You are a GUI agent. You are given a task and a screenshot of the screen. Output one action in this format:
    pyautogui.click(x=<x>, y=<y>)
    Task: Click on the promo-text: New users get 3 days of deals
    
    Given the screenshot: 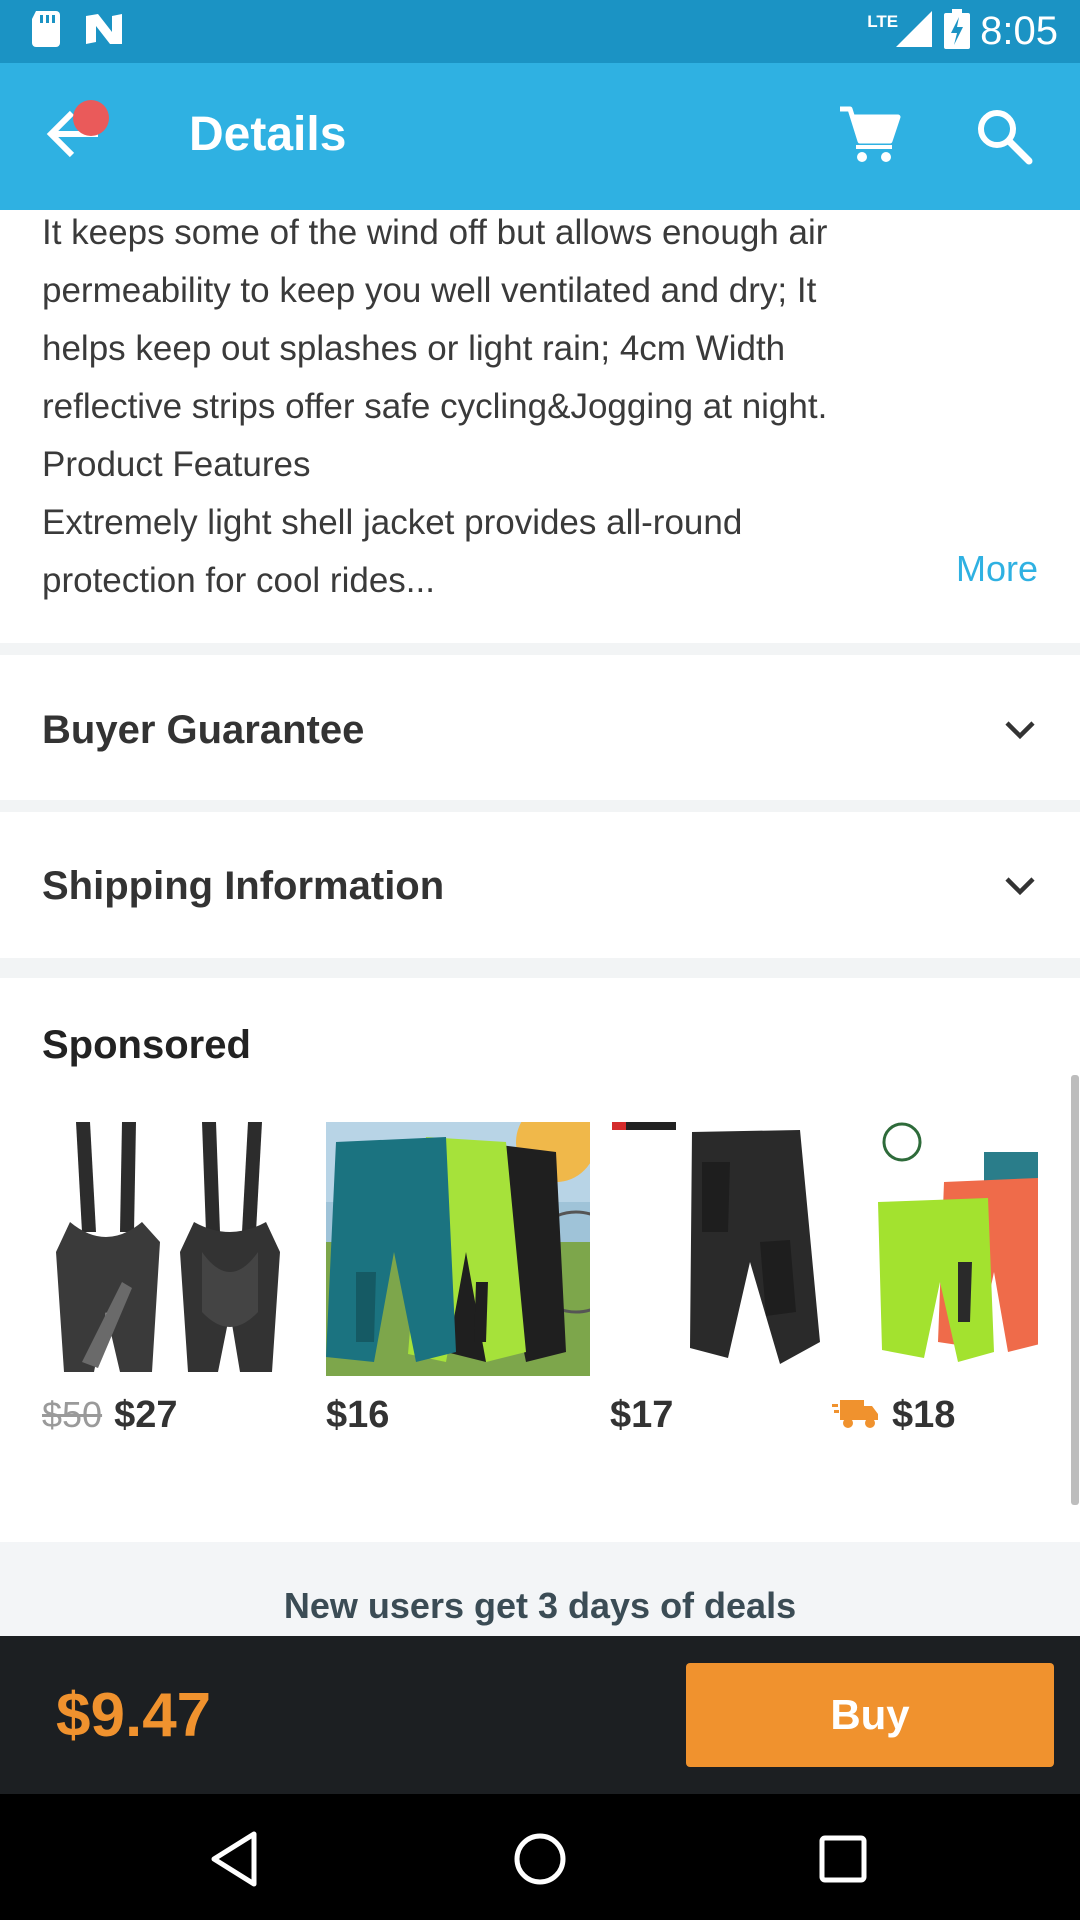 What is the action you would take?
    pyautogui.click(x=540, y=1605)
    